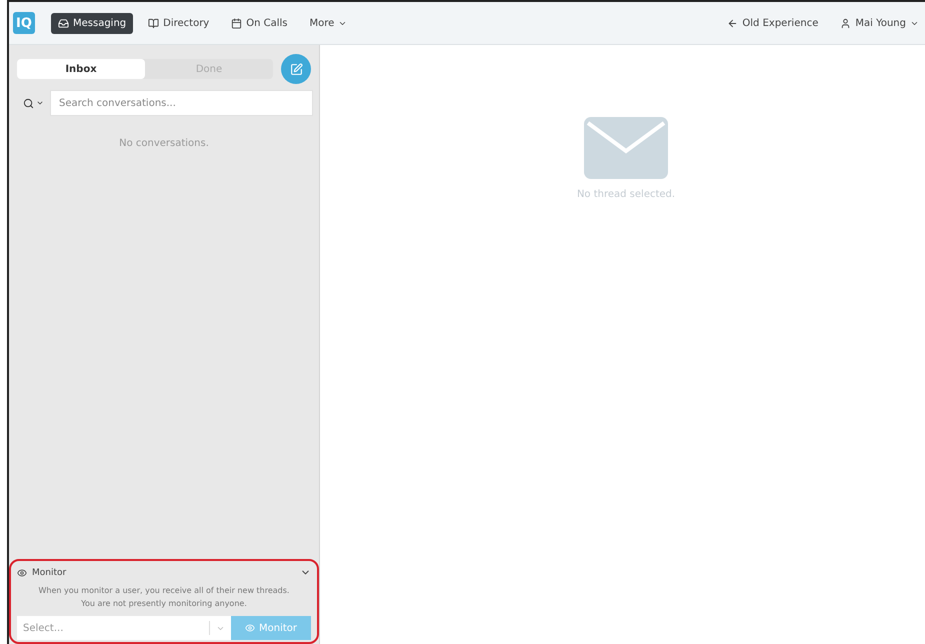 The width and height of the screenshot is (925, 644). What do you see at coordinates (773, 23) in the screenshot?
I see `nav-link: Old Experience` at bounding box center [773, 23].